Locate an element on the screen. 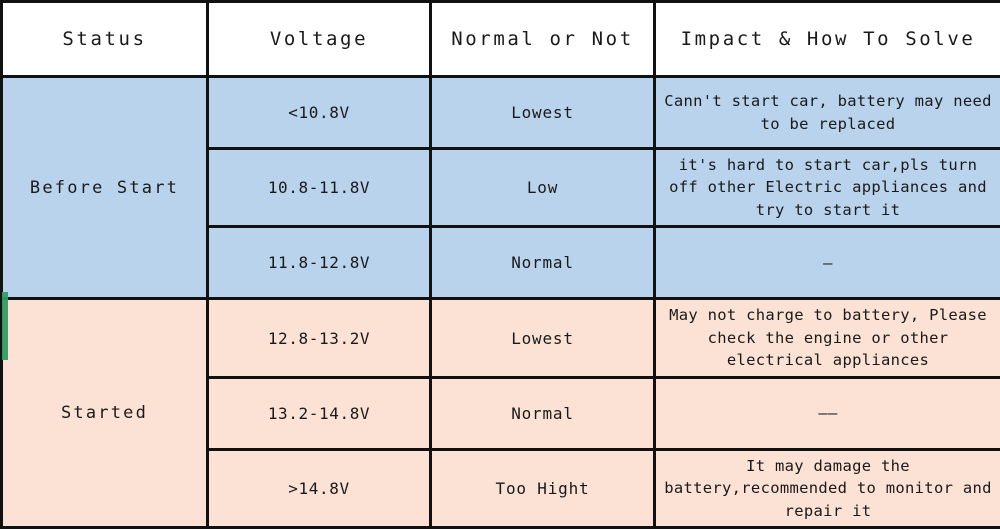 The image size is (1000, 529). status-group-started: Started is located at coordinates (105, 413).